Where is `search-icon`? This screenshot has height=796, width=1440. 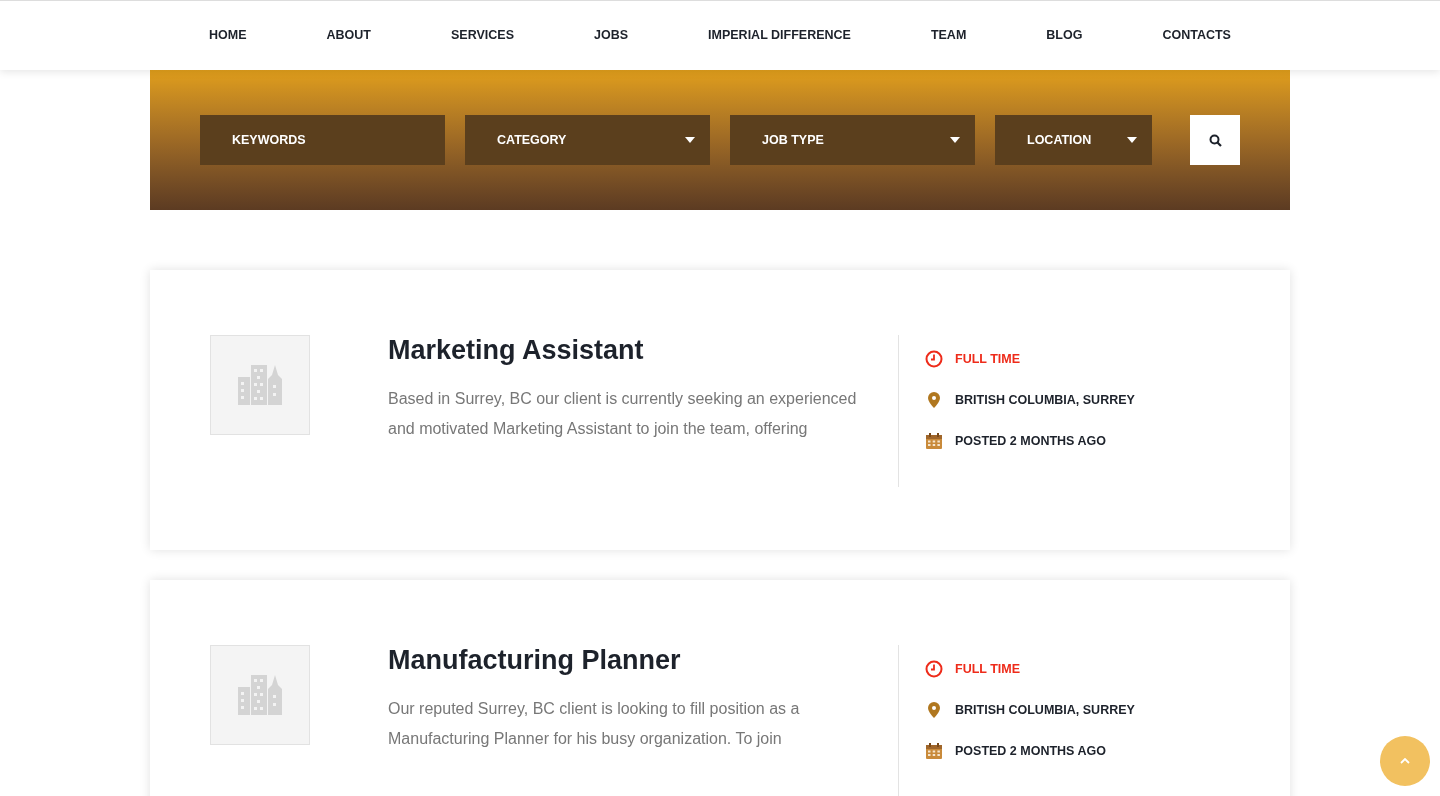
search-icon is located at coordinates (1215, 140).